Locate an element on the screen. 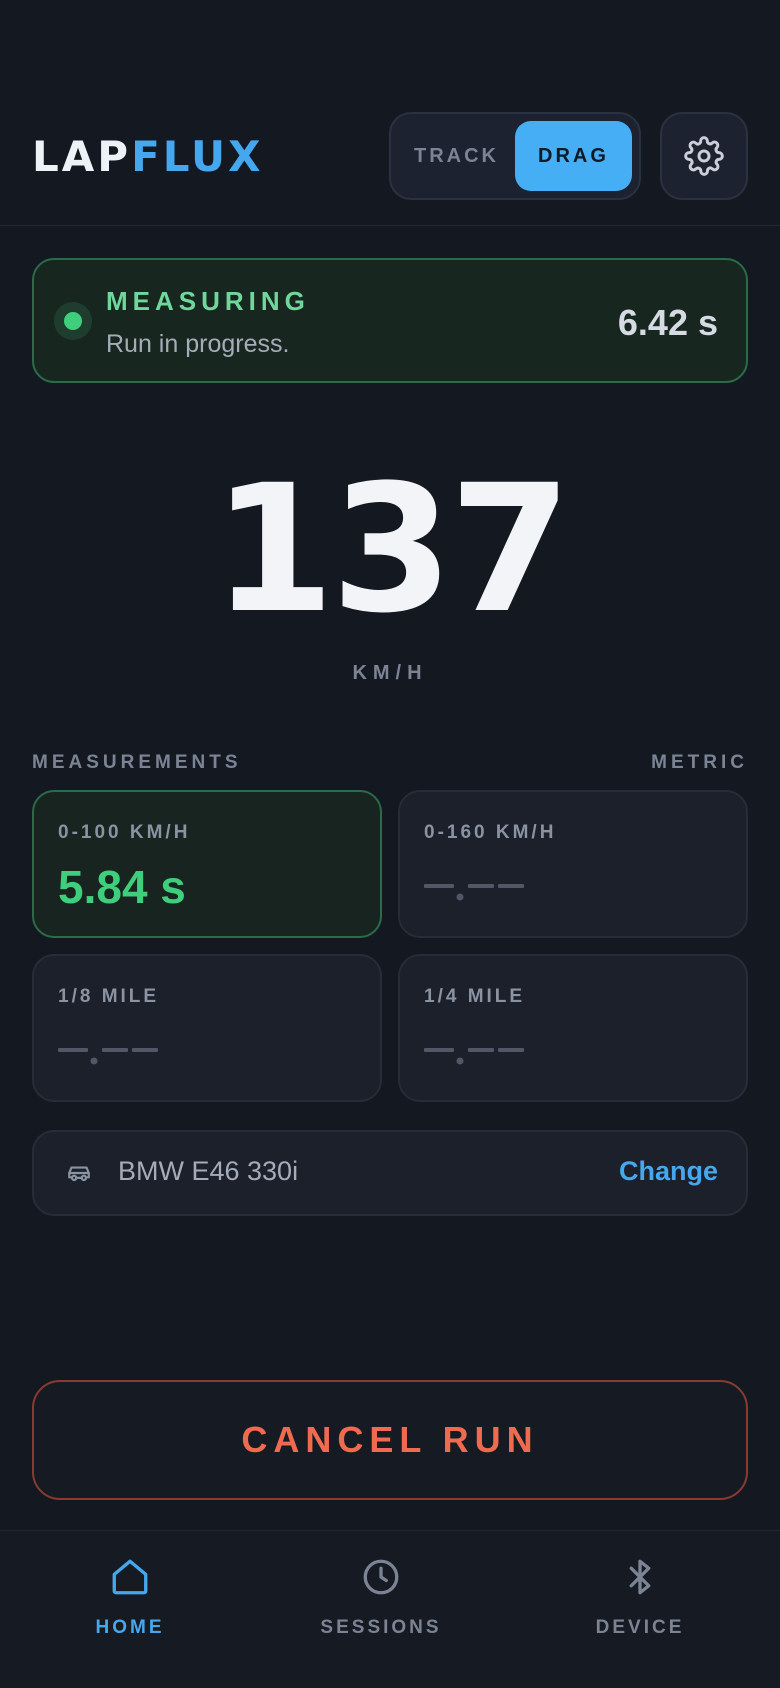  nav-label-device: DEVICE is located at coordinates (640, 1627).